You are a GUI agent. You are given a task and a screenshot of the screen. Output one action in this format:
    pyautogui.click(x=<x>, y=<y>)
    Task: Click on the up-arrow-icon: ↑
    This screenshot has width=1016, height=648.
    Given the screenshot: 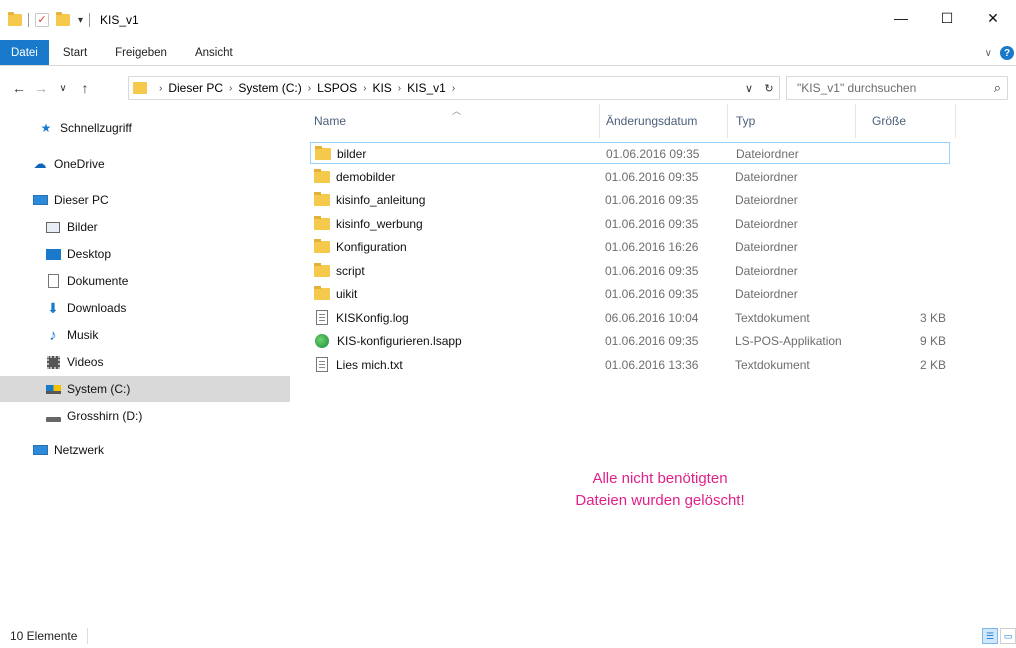 What is the action you would take?
    pyautogui.click(x=85, y=88)
    